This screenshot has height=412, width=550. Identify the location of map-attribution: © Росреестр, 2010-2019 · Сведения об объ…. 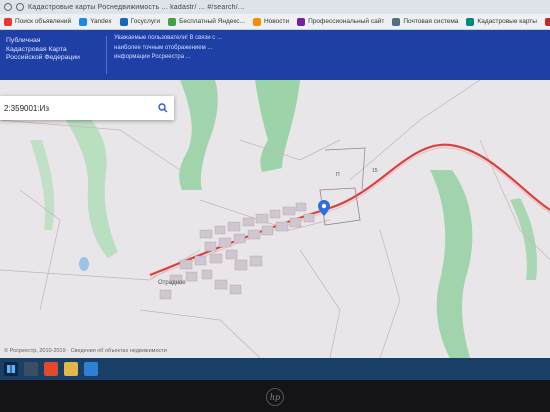
(85, 351).